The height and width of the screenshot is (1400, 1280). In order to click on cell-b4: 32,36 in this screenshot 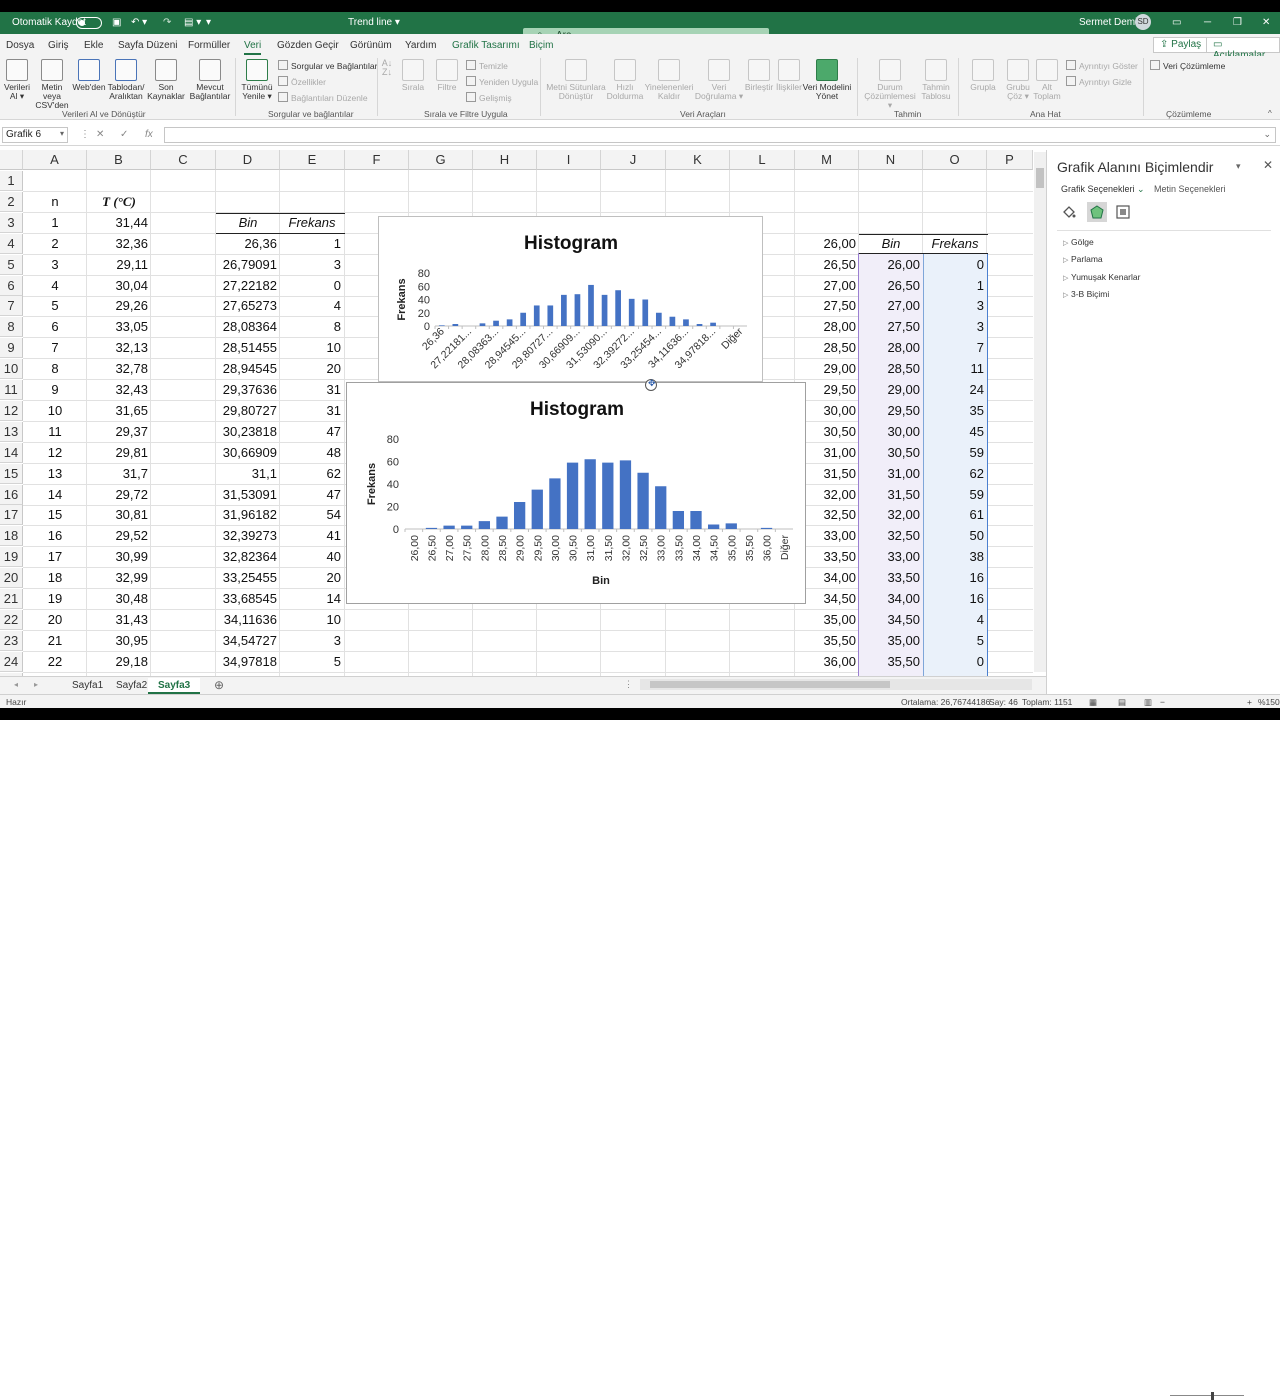, I will do `click(119, 244)`.